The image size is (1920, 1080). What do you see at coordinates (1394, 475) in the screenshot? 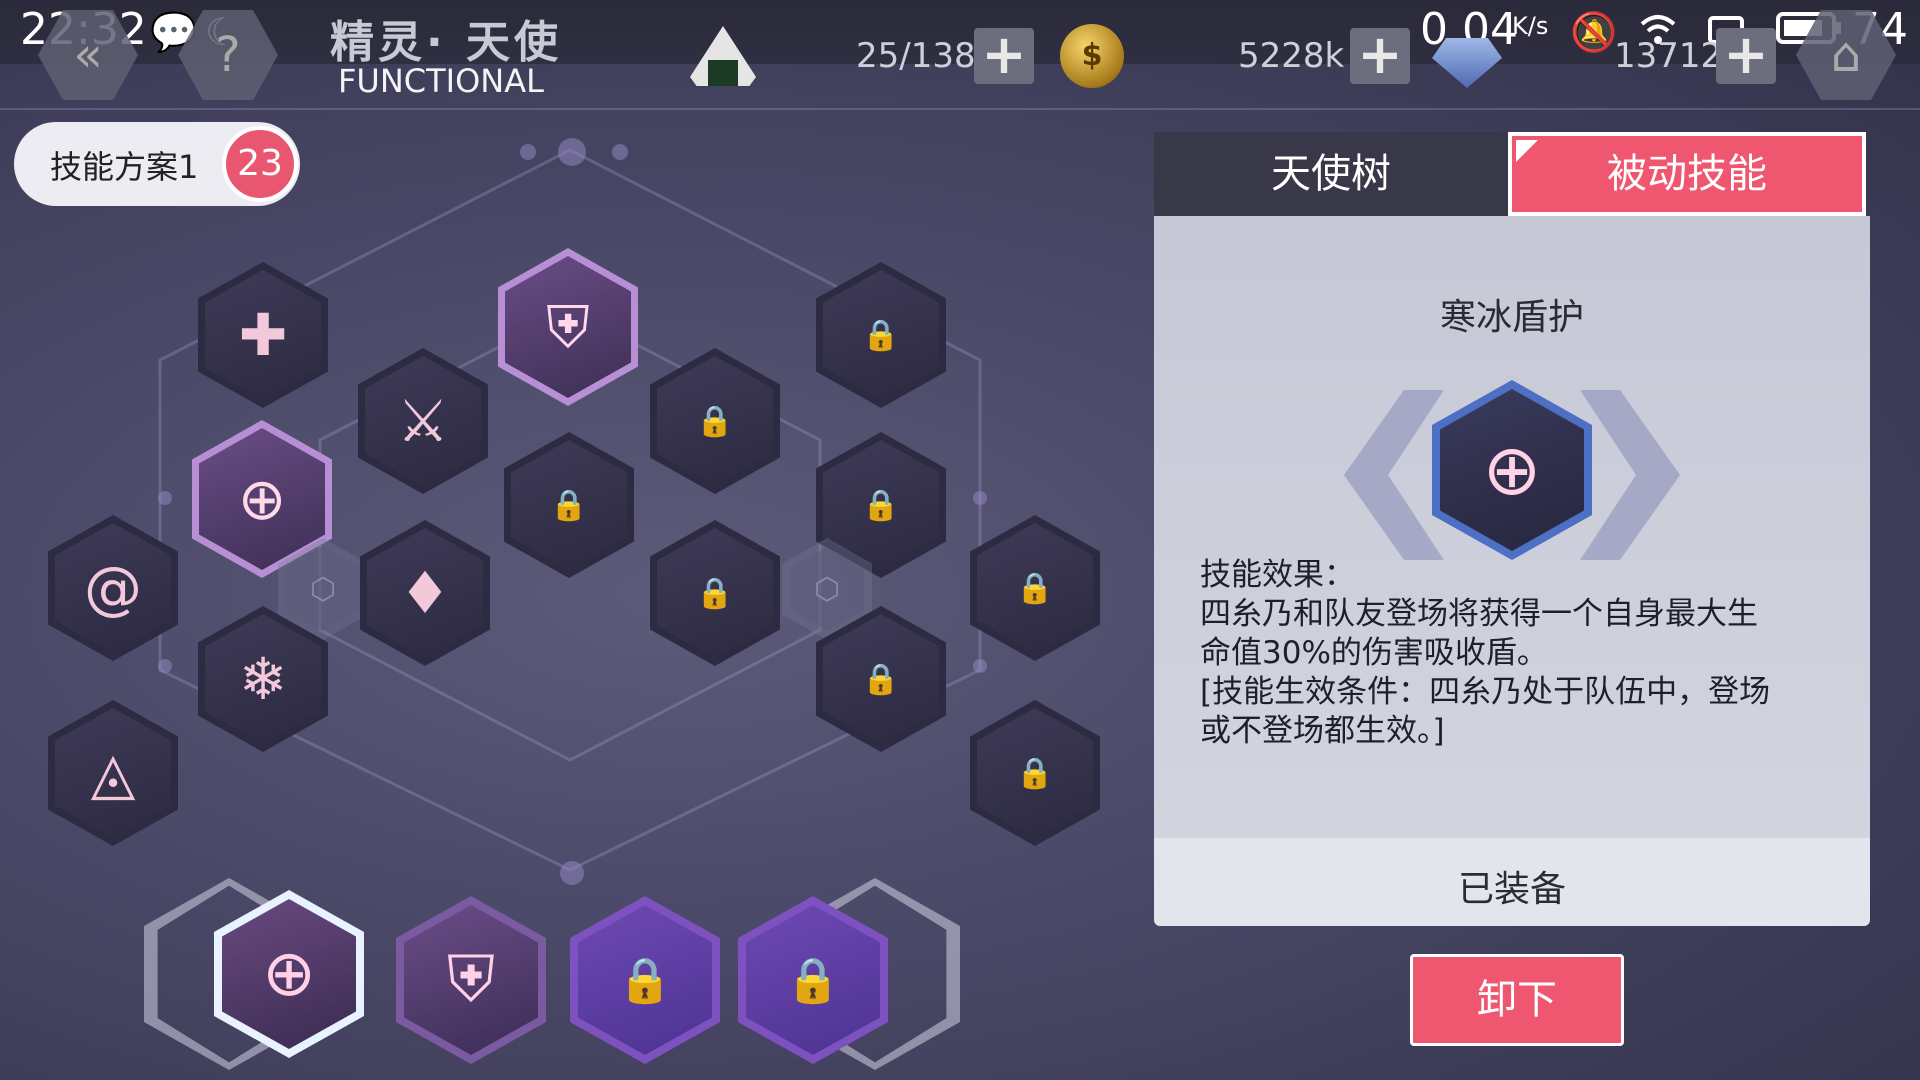
I see `left-wing-decoration` at bounding box center [1394, 475].